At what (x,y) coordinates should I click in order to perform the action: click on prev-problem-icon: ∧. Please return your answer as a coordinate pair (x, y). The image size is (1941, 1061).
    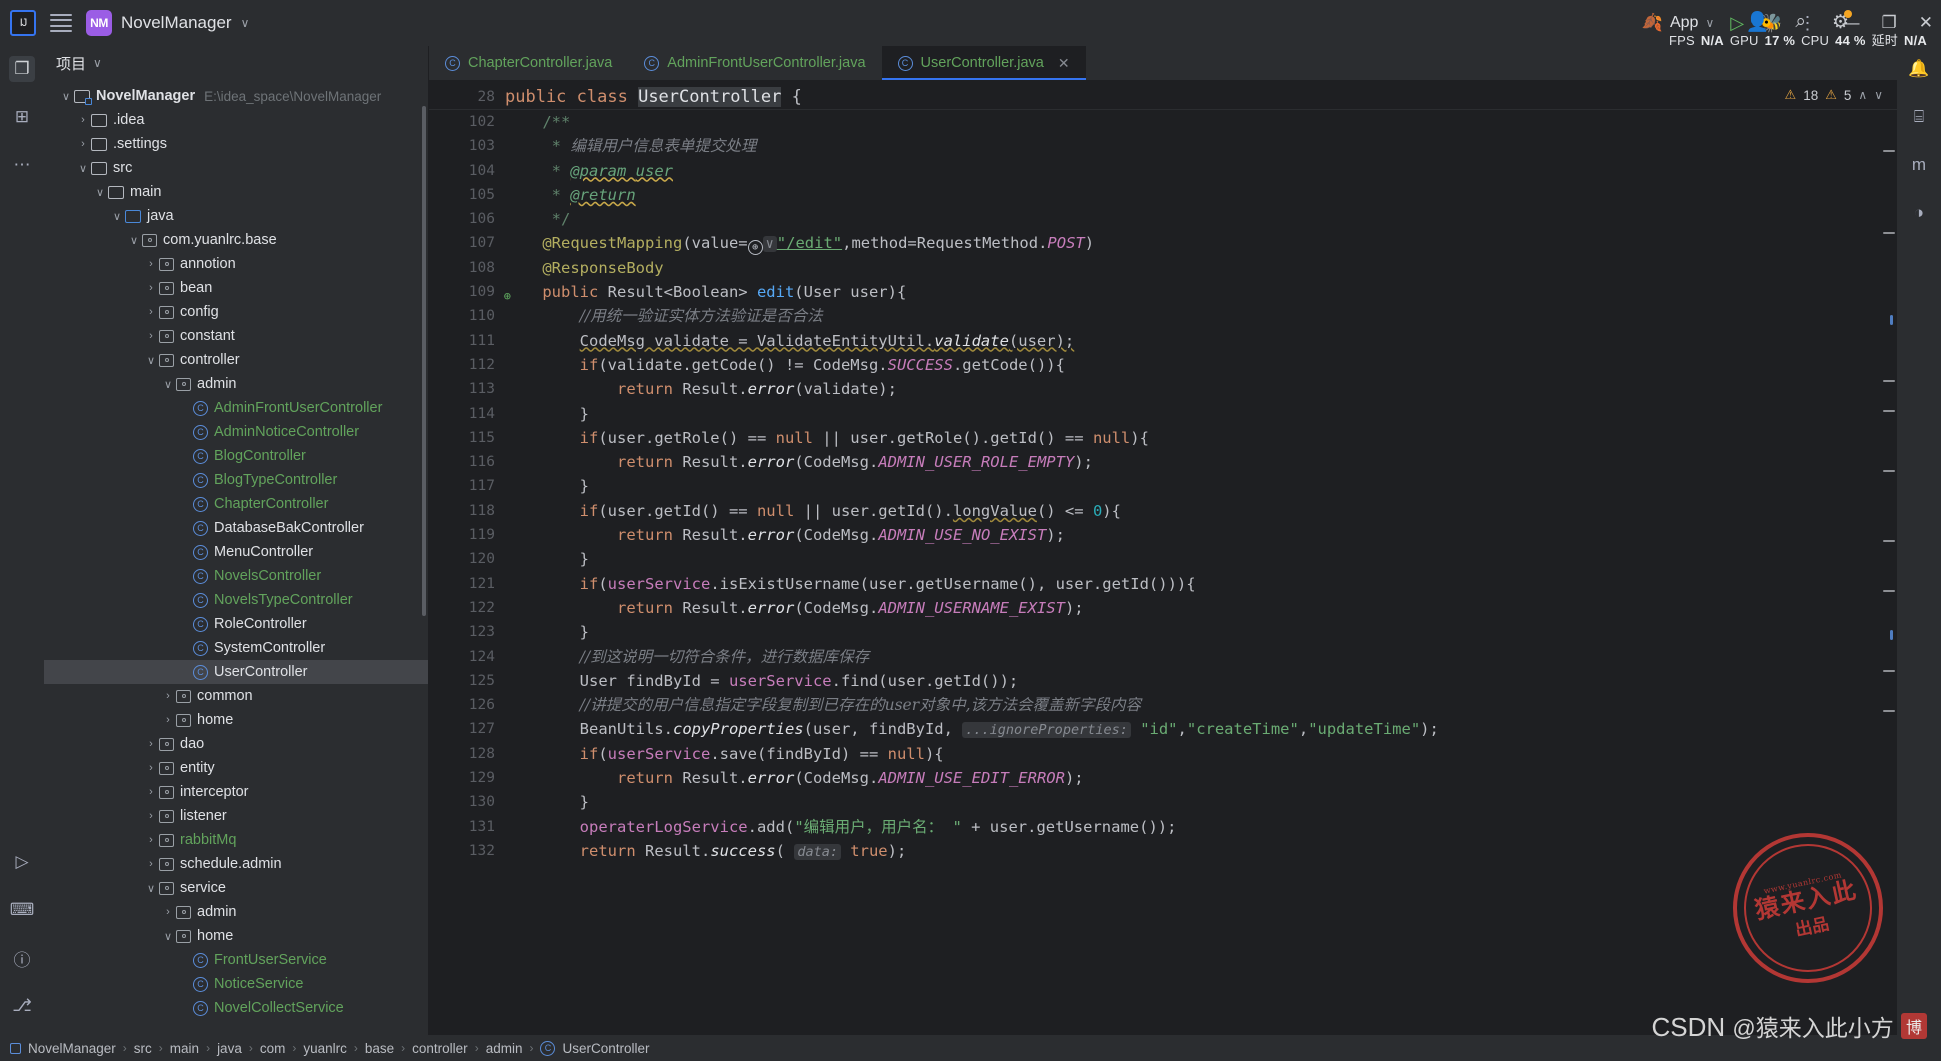
    Looking at the image, I should click on (1862, 95).